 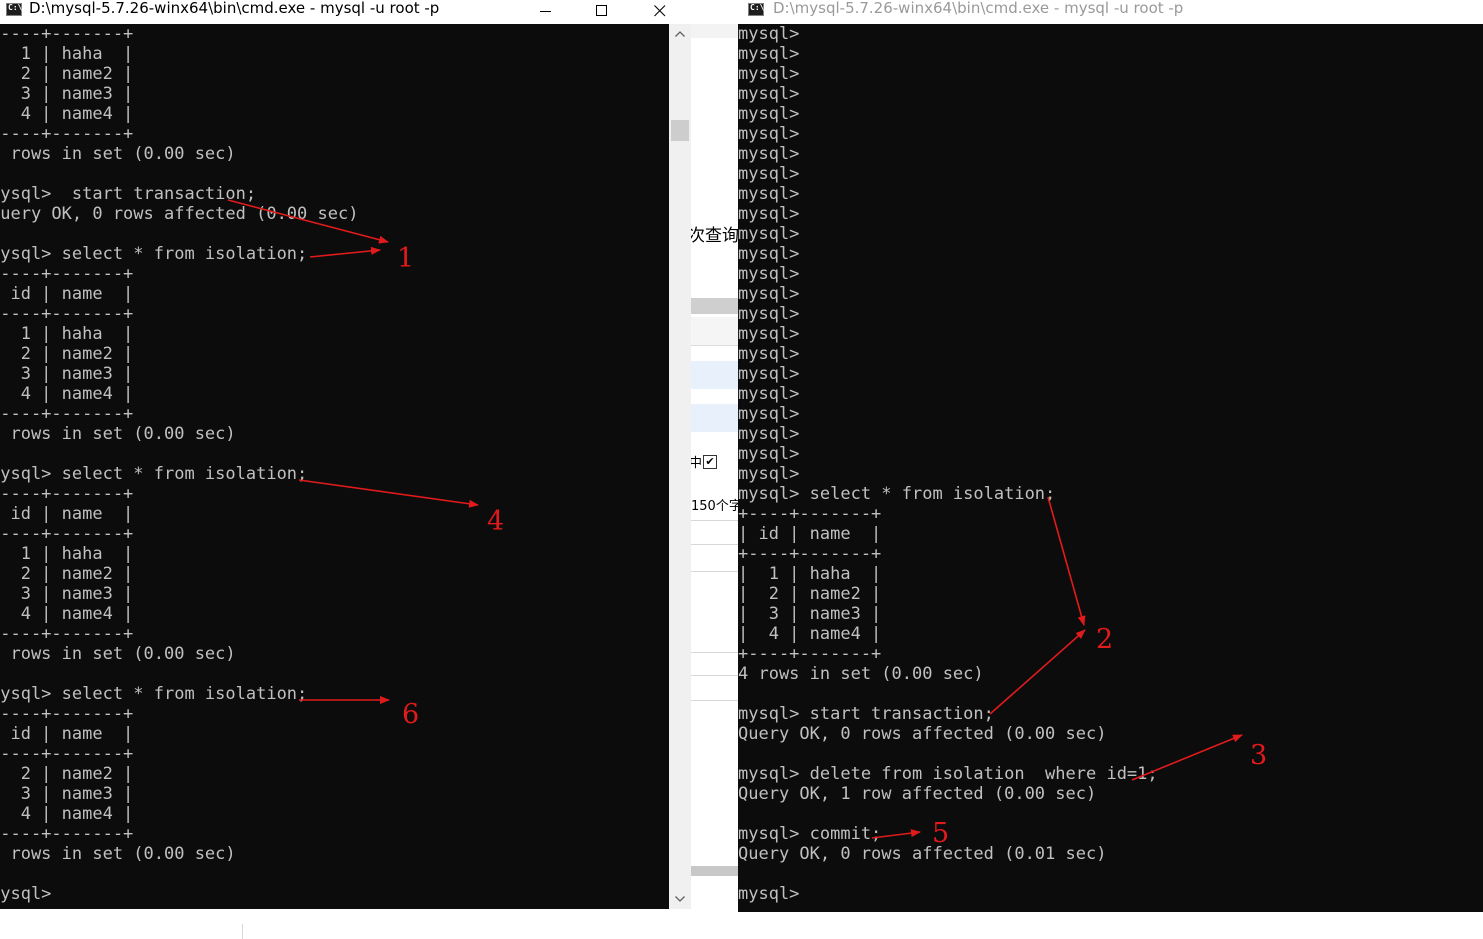 I want to click on close-icon, so click(x=660, y=11).